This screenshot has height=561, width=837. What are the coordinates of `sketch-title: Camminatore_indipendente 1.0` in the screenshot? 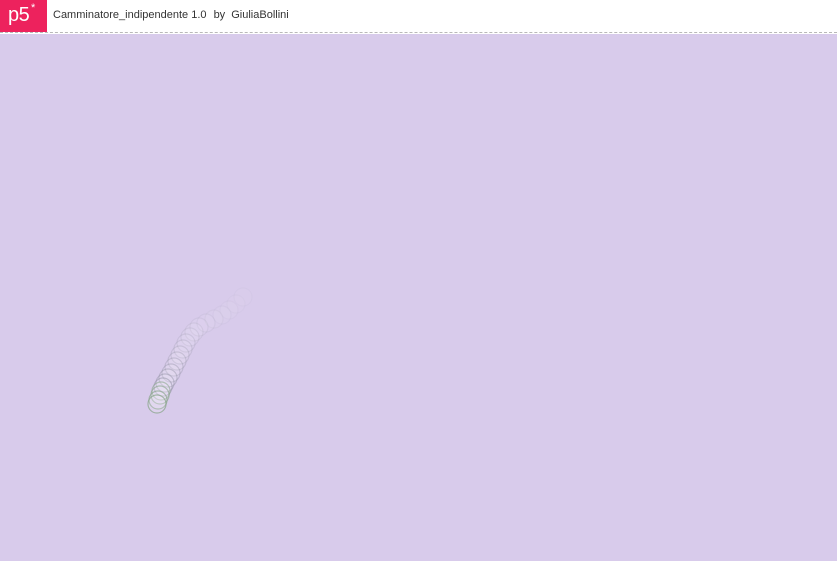 It's located at (130, 15).